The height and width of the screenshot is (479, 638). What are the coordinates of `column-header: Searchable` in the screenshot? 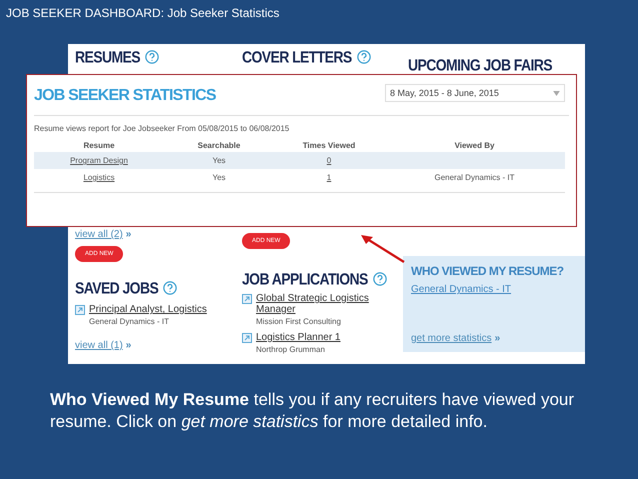 It's located at (219, 145).